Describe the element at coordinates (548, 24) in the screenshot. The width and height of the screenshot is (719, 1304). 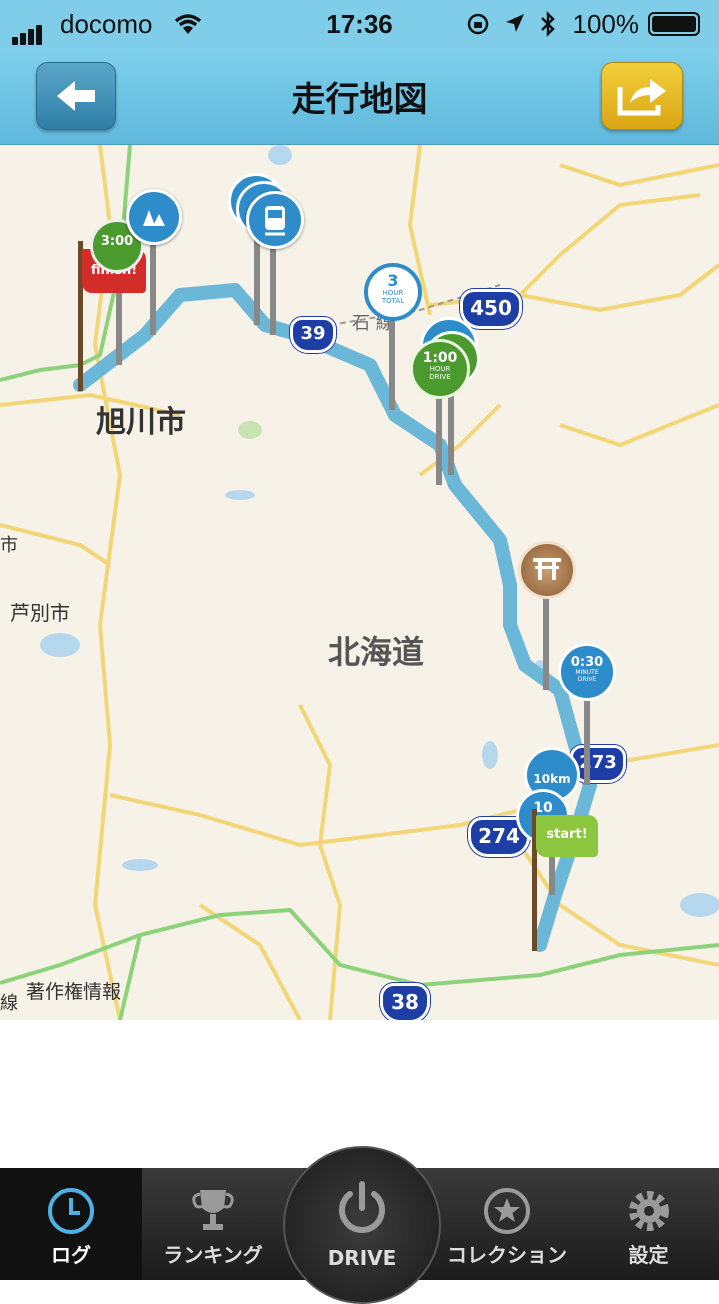
I see `bluetooth-icon` at that location.